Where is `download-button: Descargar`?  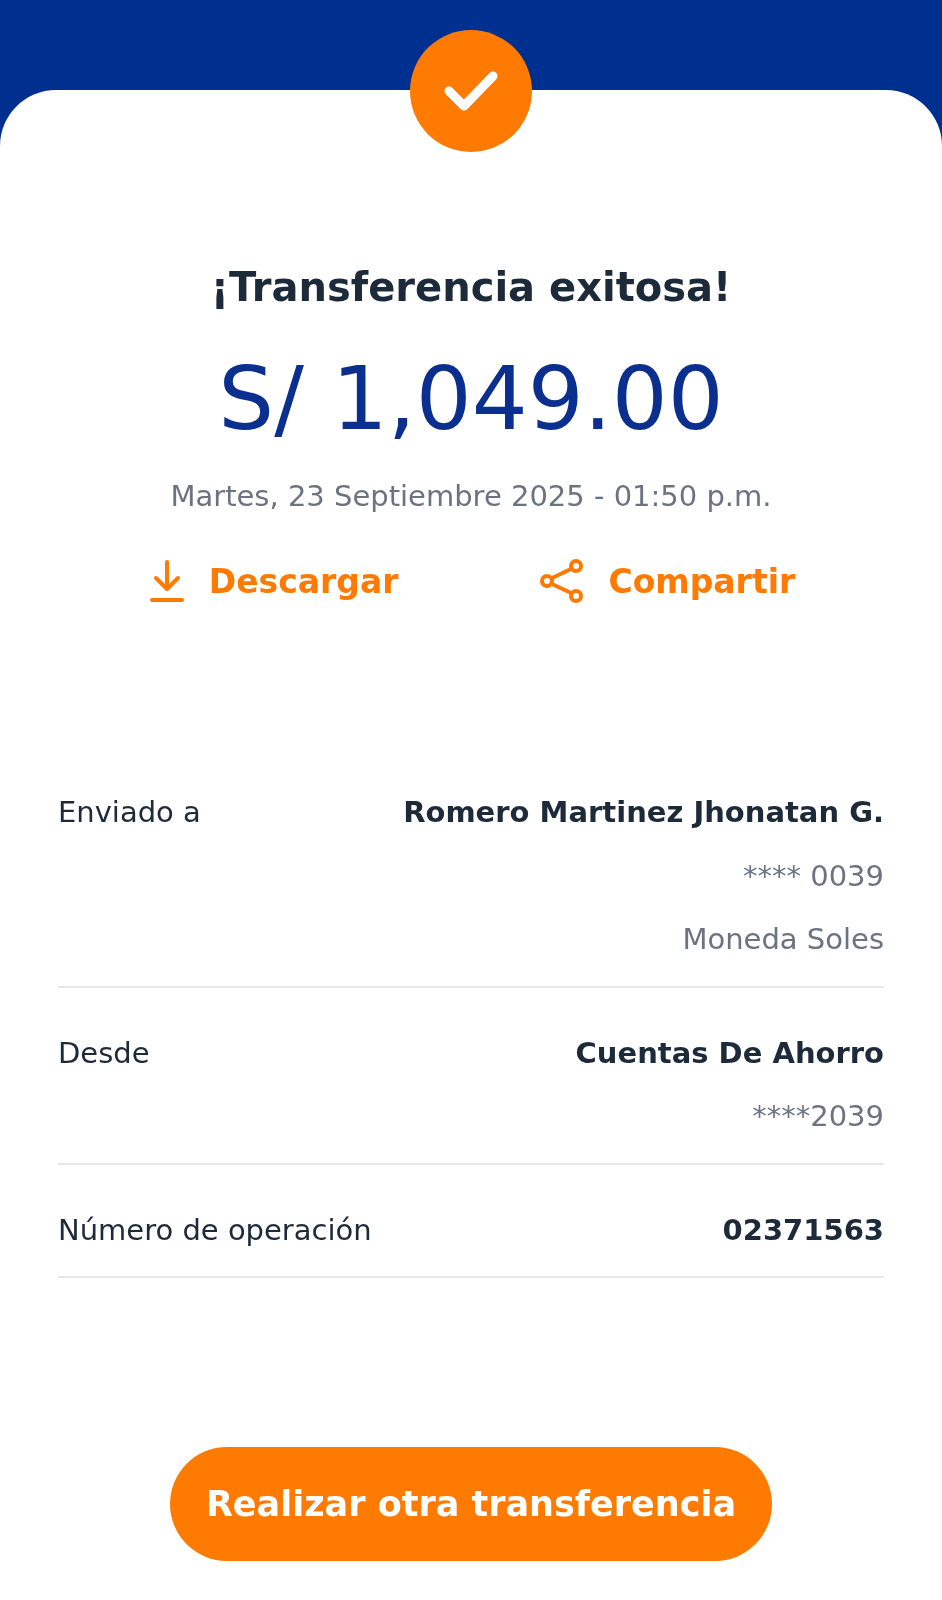 download-button: Descargar is located at coordinates (272, 581).